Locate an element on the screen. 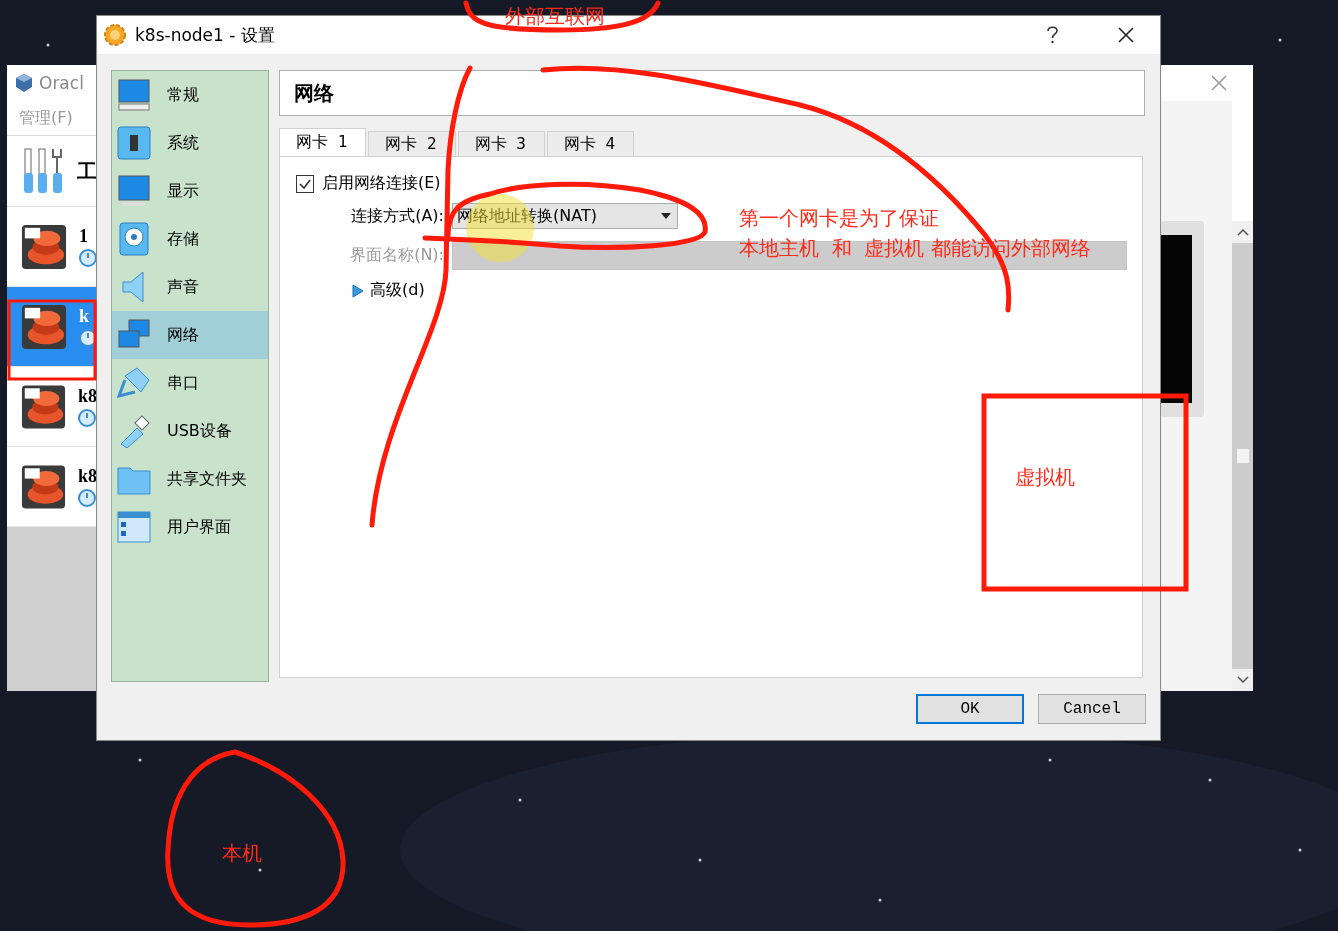 This screenshot has height=931, width=1338. plug-icon is located at coordinates (134, 383).